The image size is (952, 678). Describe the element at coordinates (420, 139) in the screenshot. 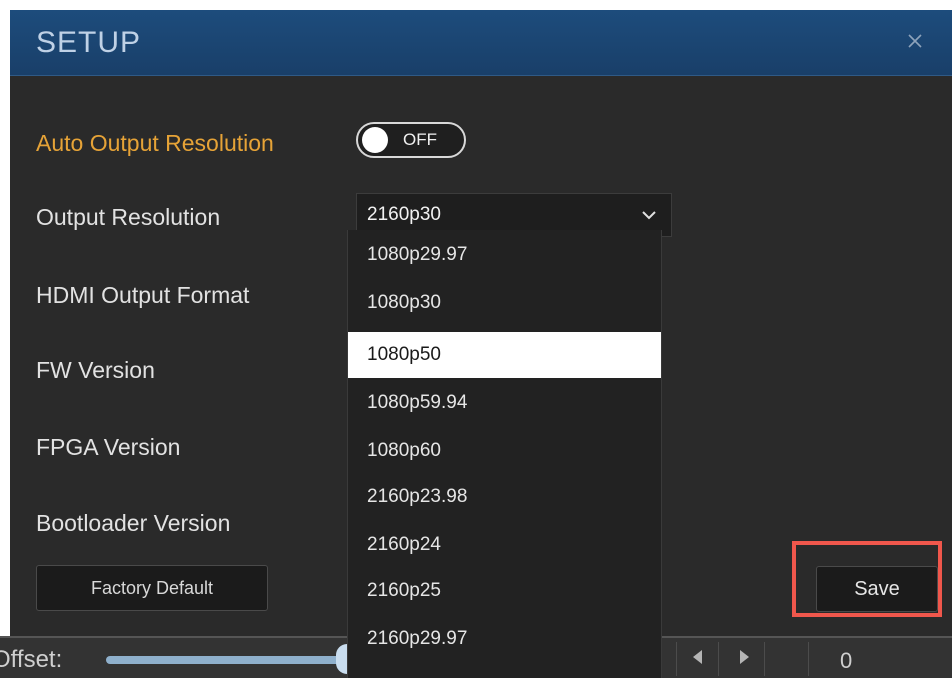

I see `toggle-state-text: OFF` at that location.